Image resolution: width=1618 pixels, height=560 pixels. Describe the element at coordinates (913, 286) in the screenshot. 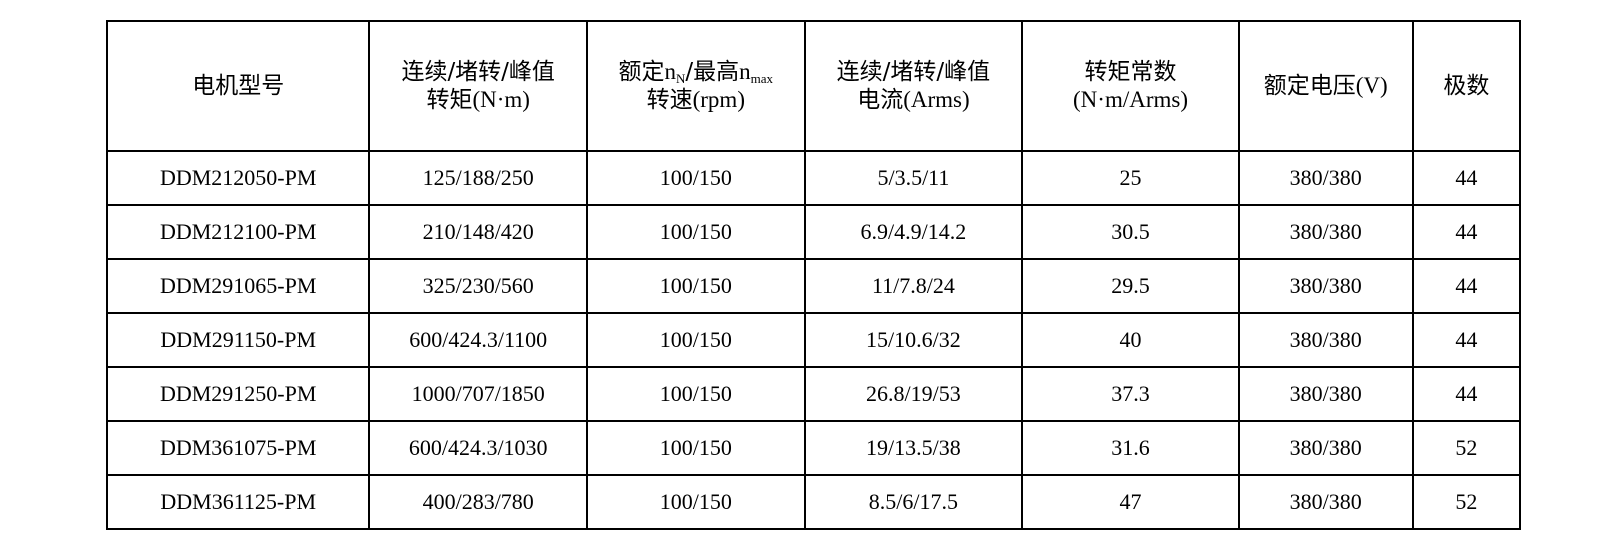

I see `cell-current: 11/7.8/24` at that location.